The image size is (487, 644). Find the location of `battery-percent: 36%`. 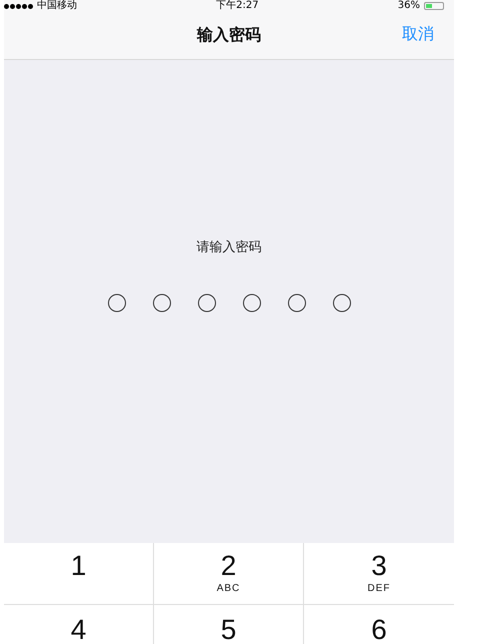

battery-percent: 36% is located at coordinates (409, 6).